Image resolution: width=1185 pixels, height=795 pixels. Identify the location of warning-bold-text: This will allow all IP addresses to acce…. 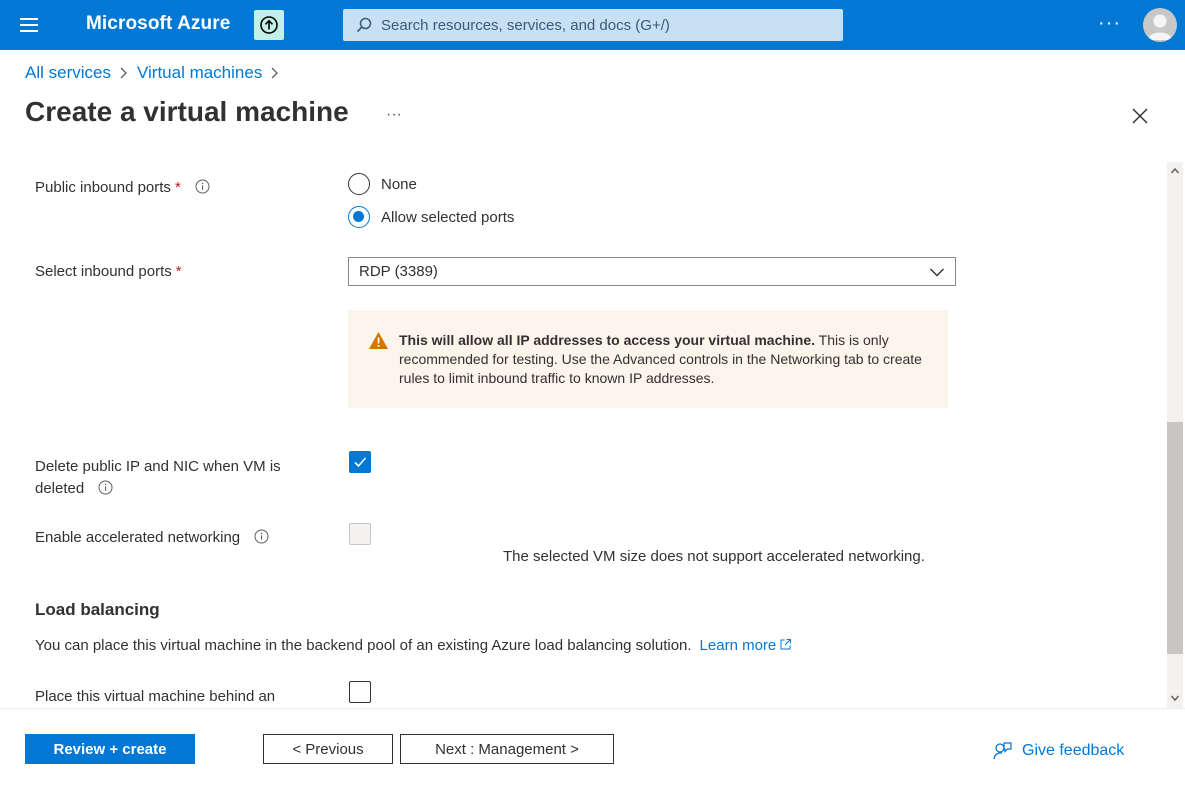
(607, 340).